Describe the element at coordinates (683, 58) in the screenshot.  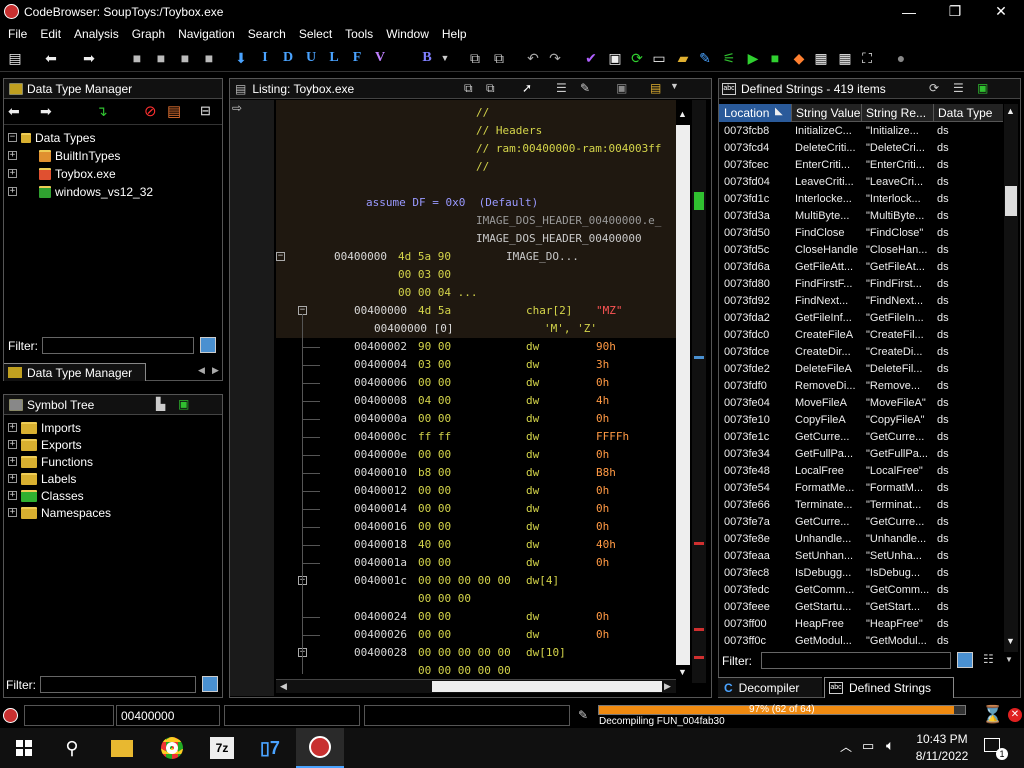
I see `folder-icon: ▰` at that location.